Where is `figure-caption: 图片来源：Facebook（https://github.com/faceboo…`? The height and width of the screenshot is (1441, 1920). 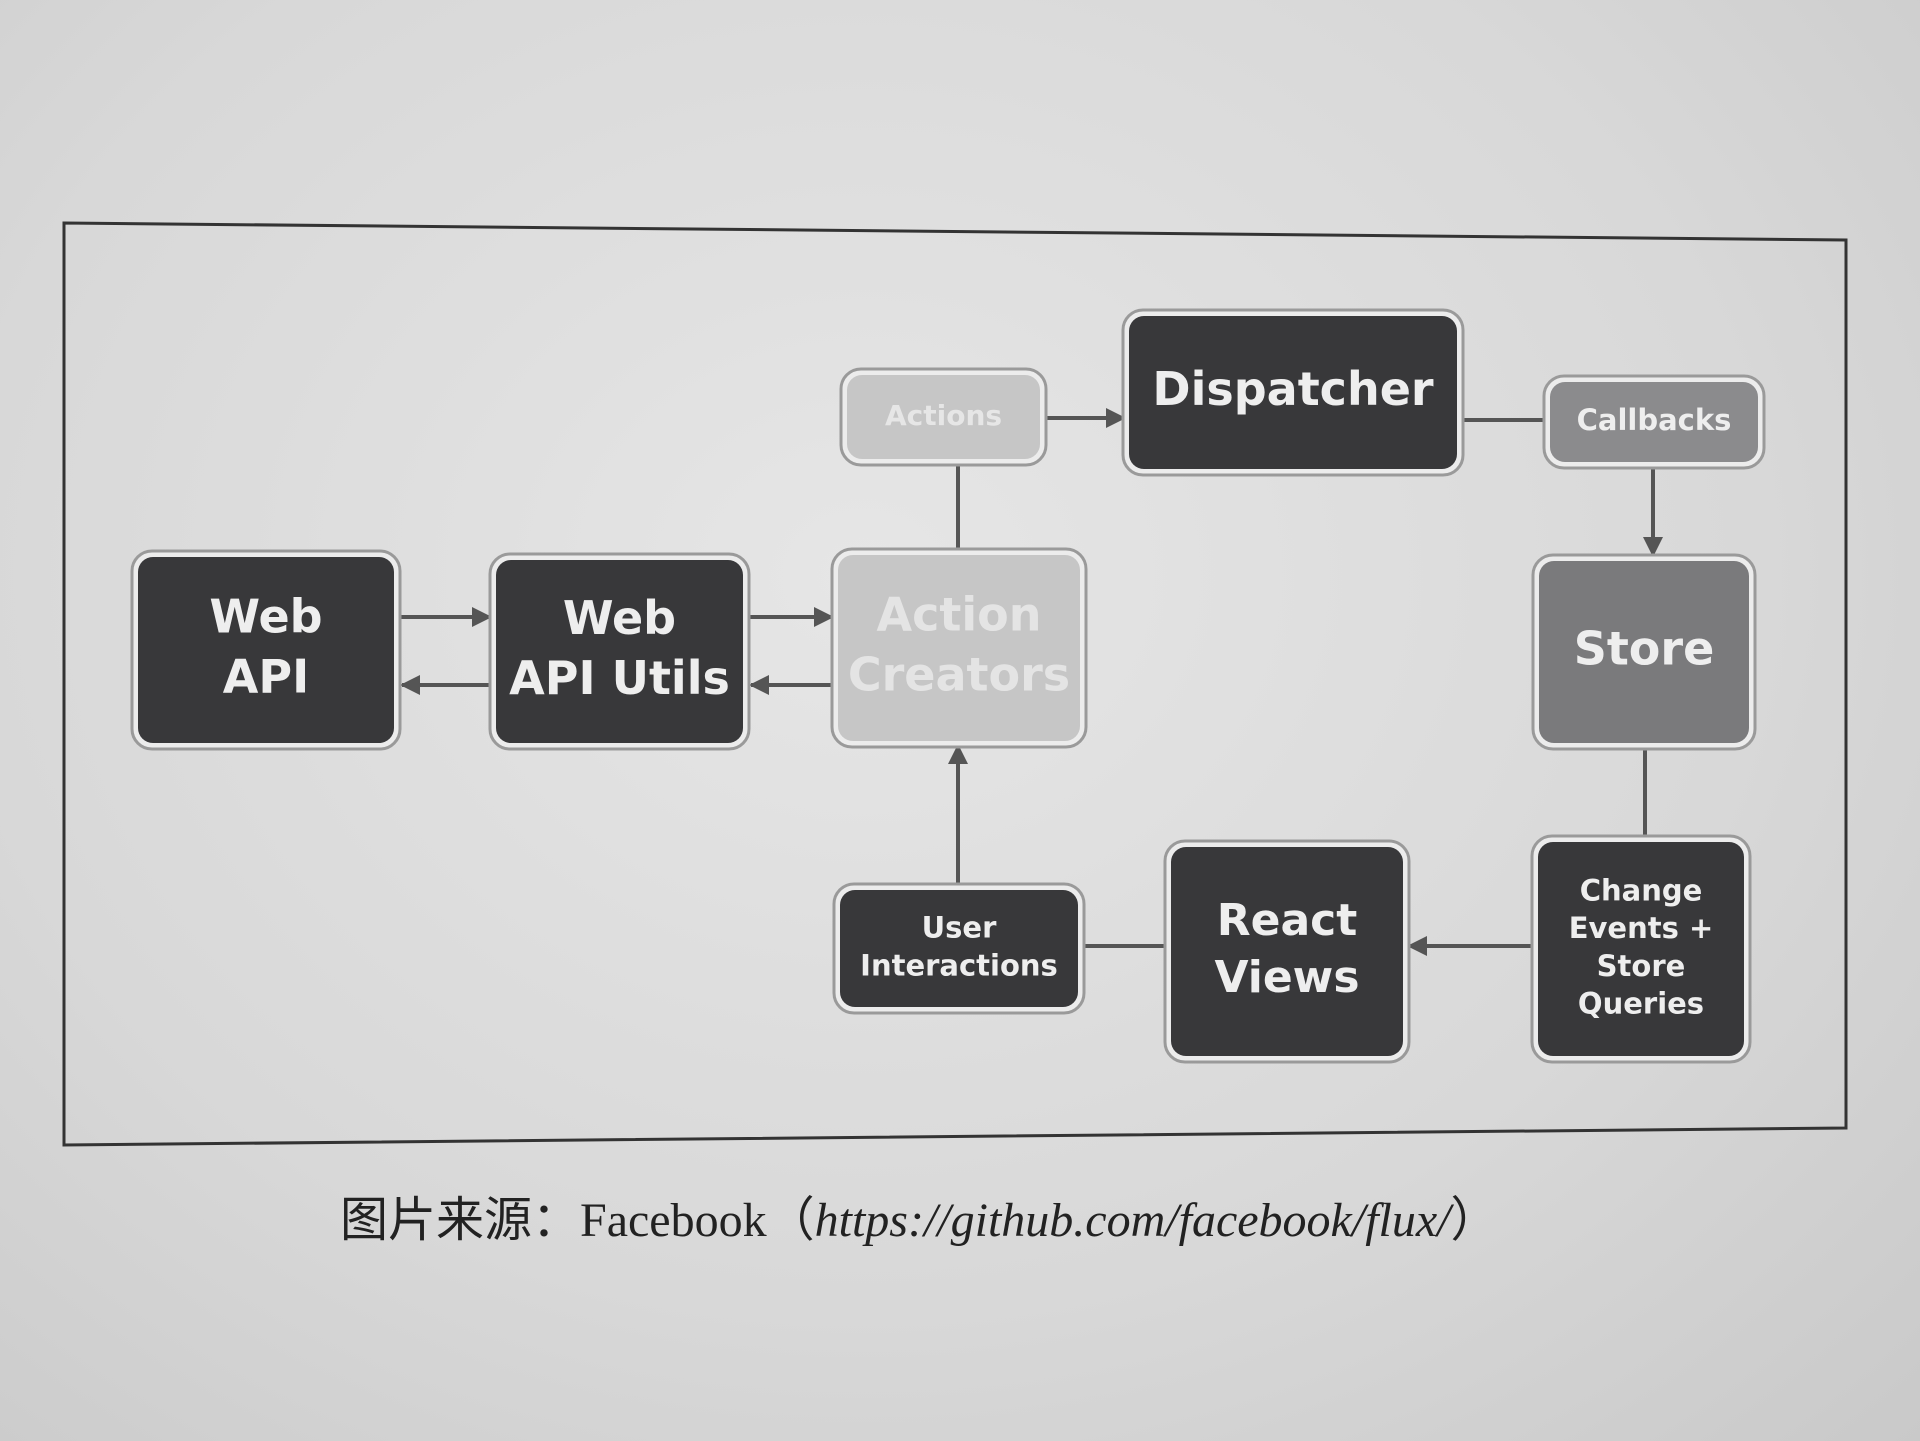
figure-caption: 图片来源：Facebook（https://github.com/faceboo… is located at coordinates (919, 1215).